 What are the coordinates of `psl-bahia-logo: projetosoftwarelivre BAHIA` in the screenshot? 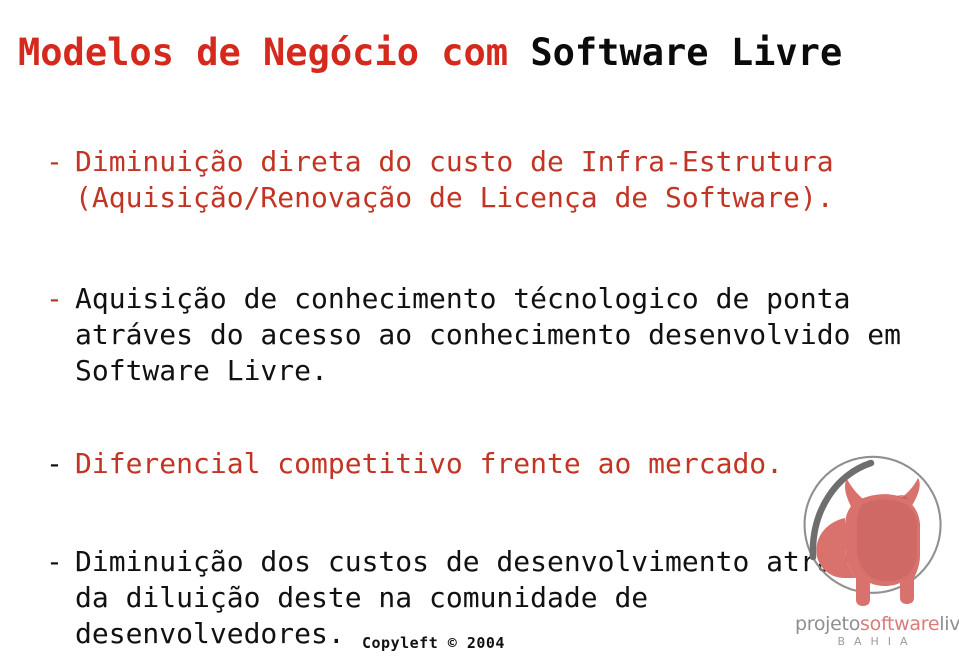 It's located at (876, 556).